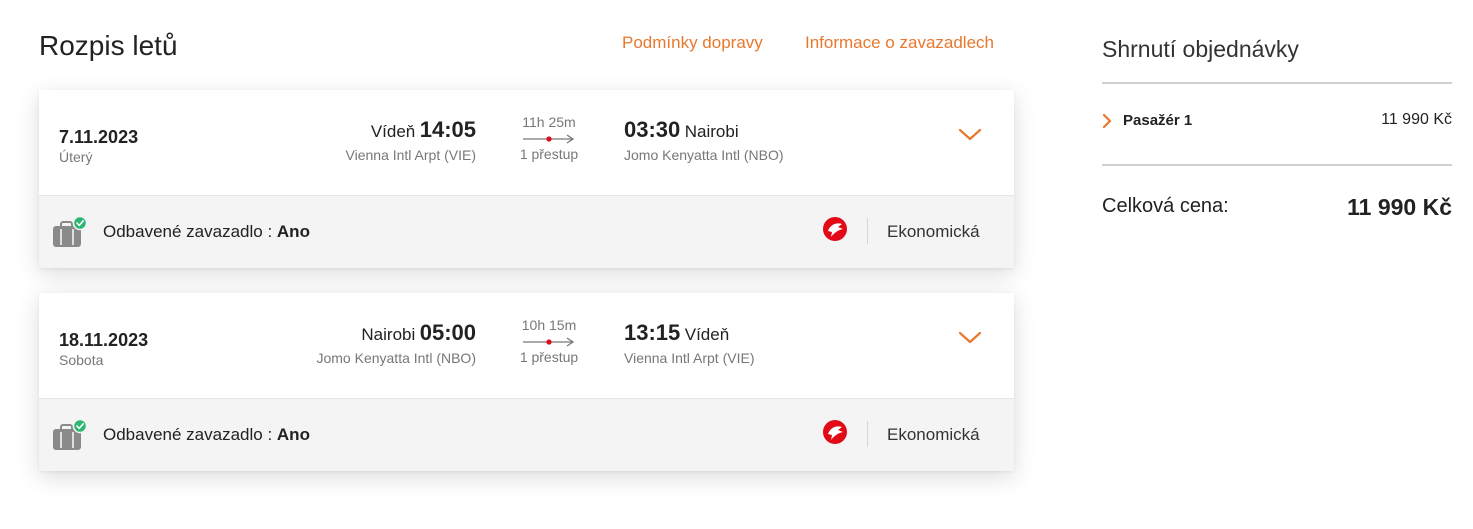 The height and width of the screenshot is (529, 1473). I want to click on departure-airport: Jomo Kenyatta Intl (NBO), so click(396, 358).